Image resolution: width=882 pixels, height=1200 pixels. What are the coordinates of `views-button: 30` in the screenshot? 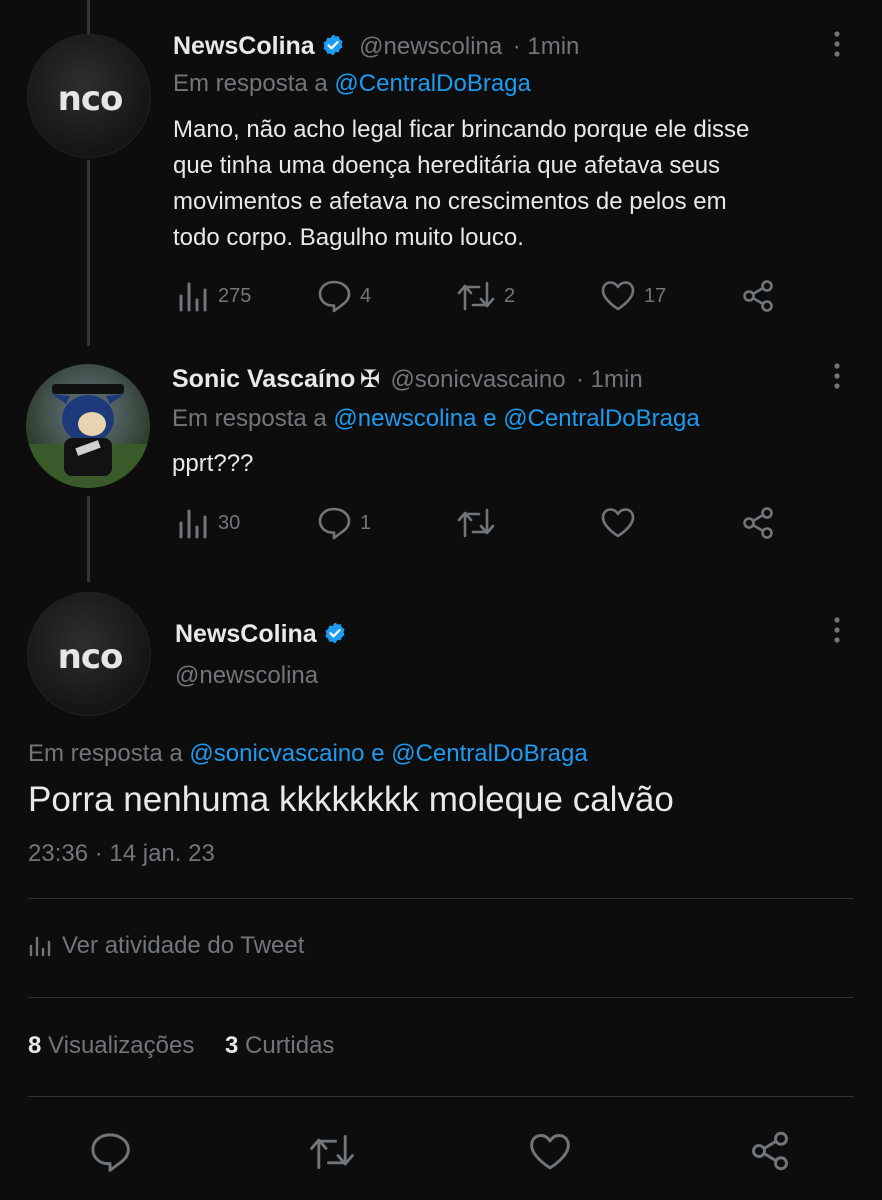 It's located at (208, 523).